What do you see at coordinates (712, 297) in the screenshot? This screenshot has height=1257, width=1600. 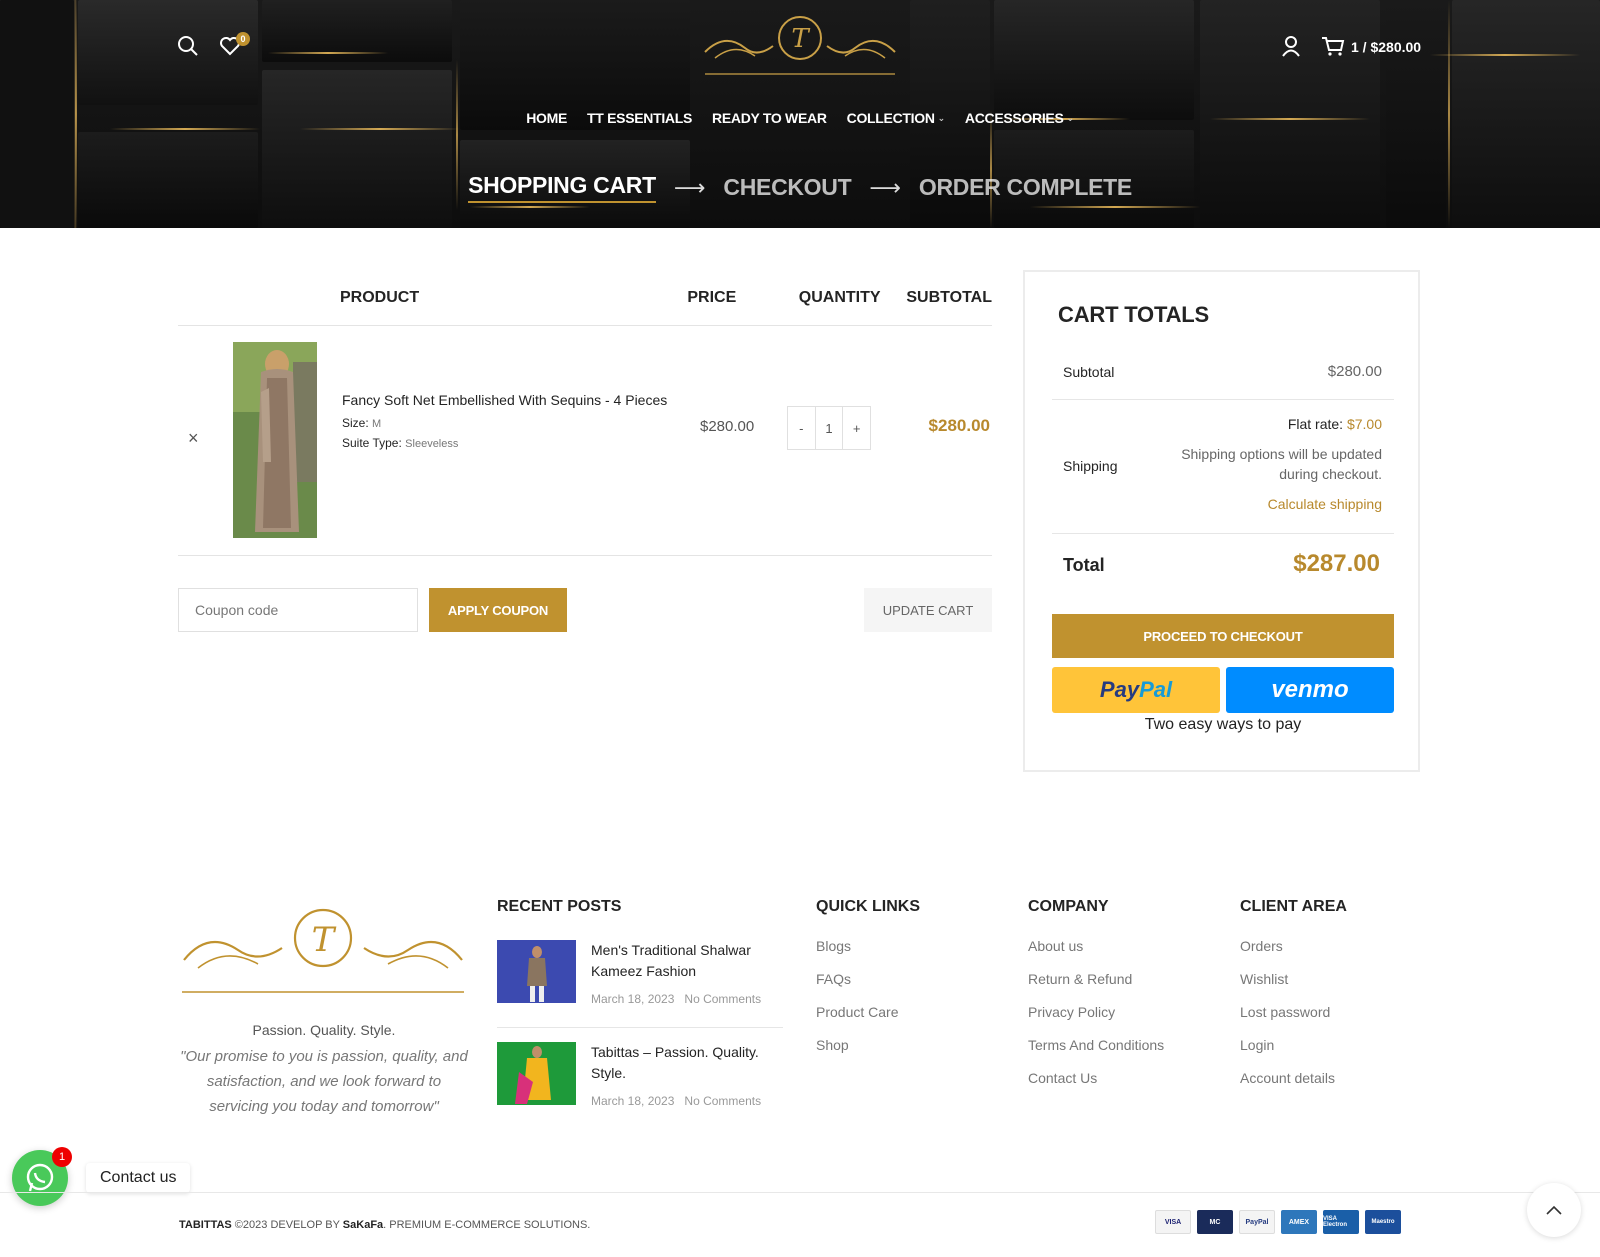 I see `header-price: PRICE` at bounding box center [712, 297].